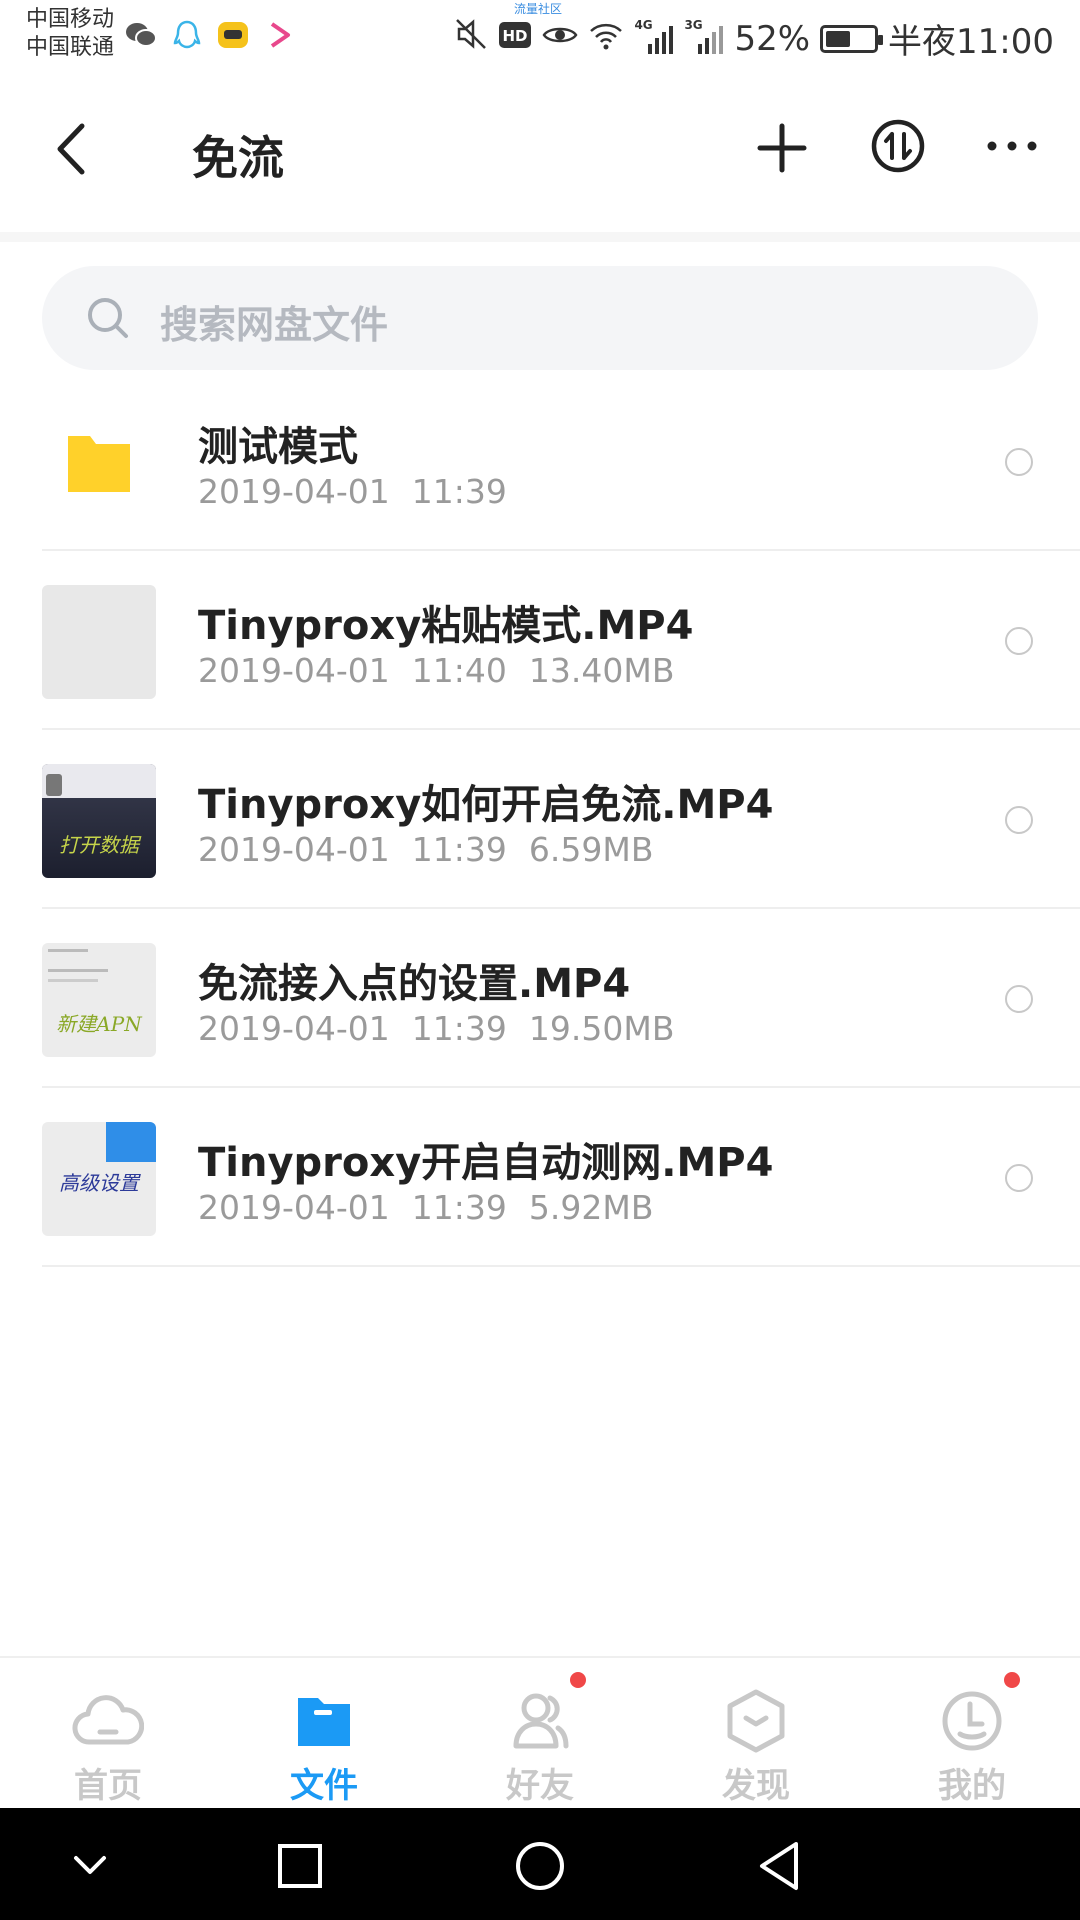 The width and height of the screenshot is (1080, 1920). What do you see at coordinates (324, 1722) in the screenshot?
I see `folder-icon` at bounding box center [324, 1722].